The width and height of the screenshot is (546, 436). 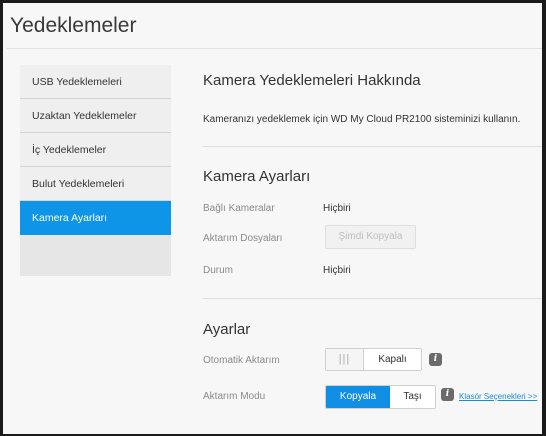 What do you see at coordinates (243, 238) in the screenshot?
I see `transfer-files-label: Aktarım Dosyaları` at bounding box center [243, 238].